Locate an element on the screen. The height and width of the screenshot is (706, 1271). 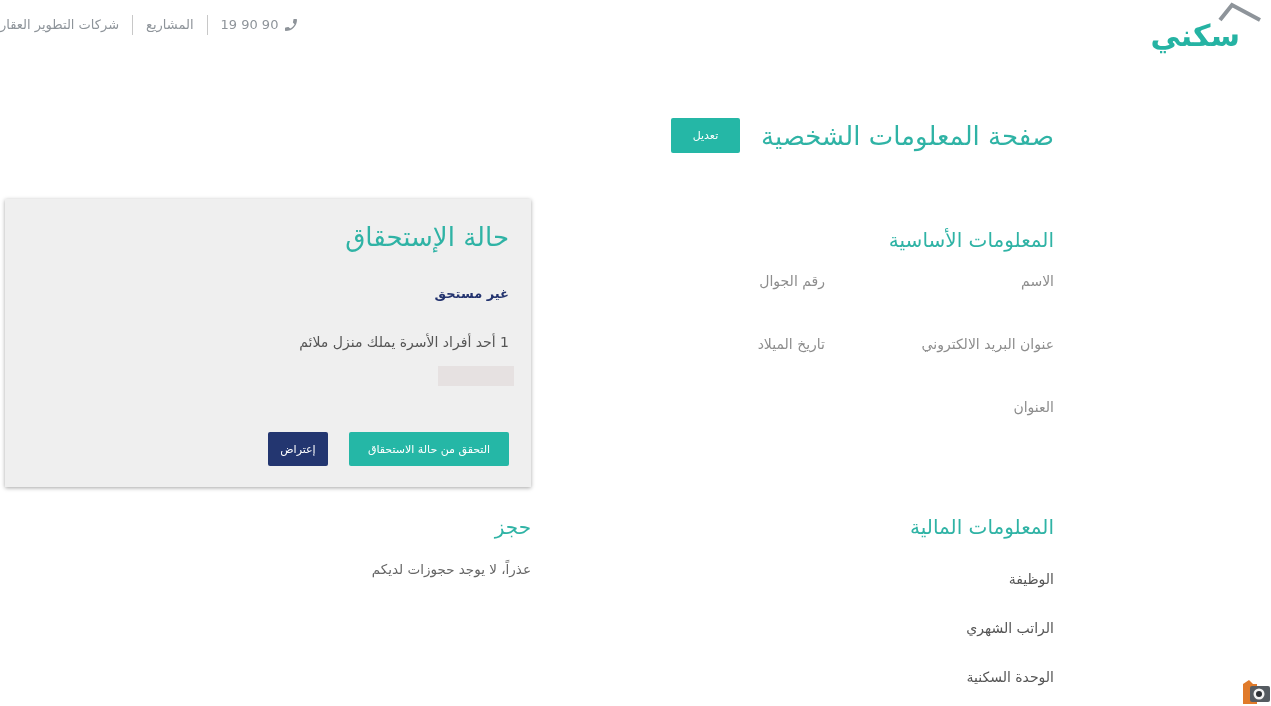
field-label: الاسم is located at coordinates (1037, 281).